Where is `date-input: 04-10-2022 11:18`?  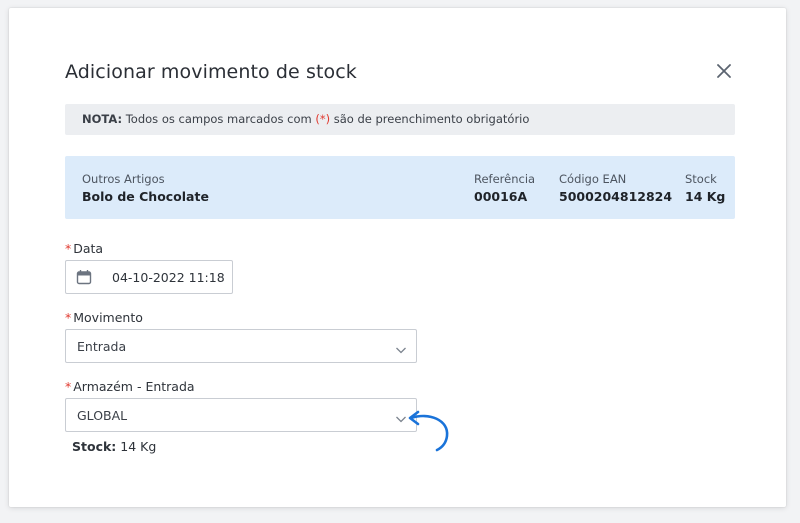 date-input: 04-10-2022 11:18 is located at coordinates (149, 277).